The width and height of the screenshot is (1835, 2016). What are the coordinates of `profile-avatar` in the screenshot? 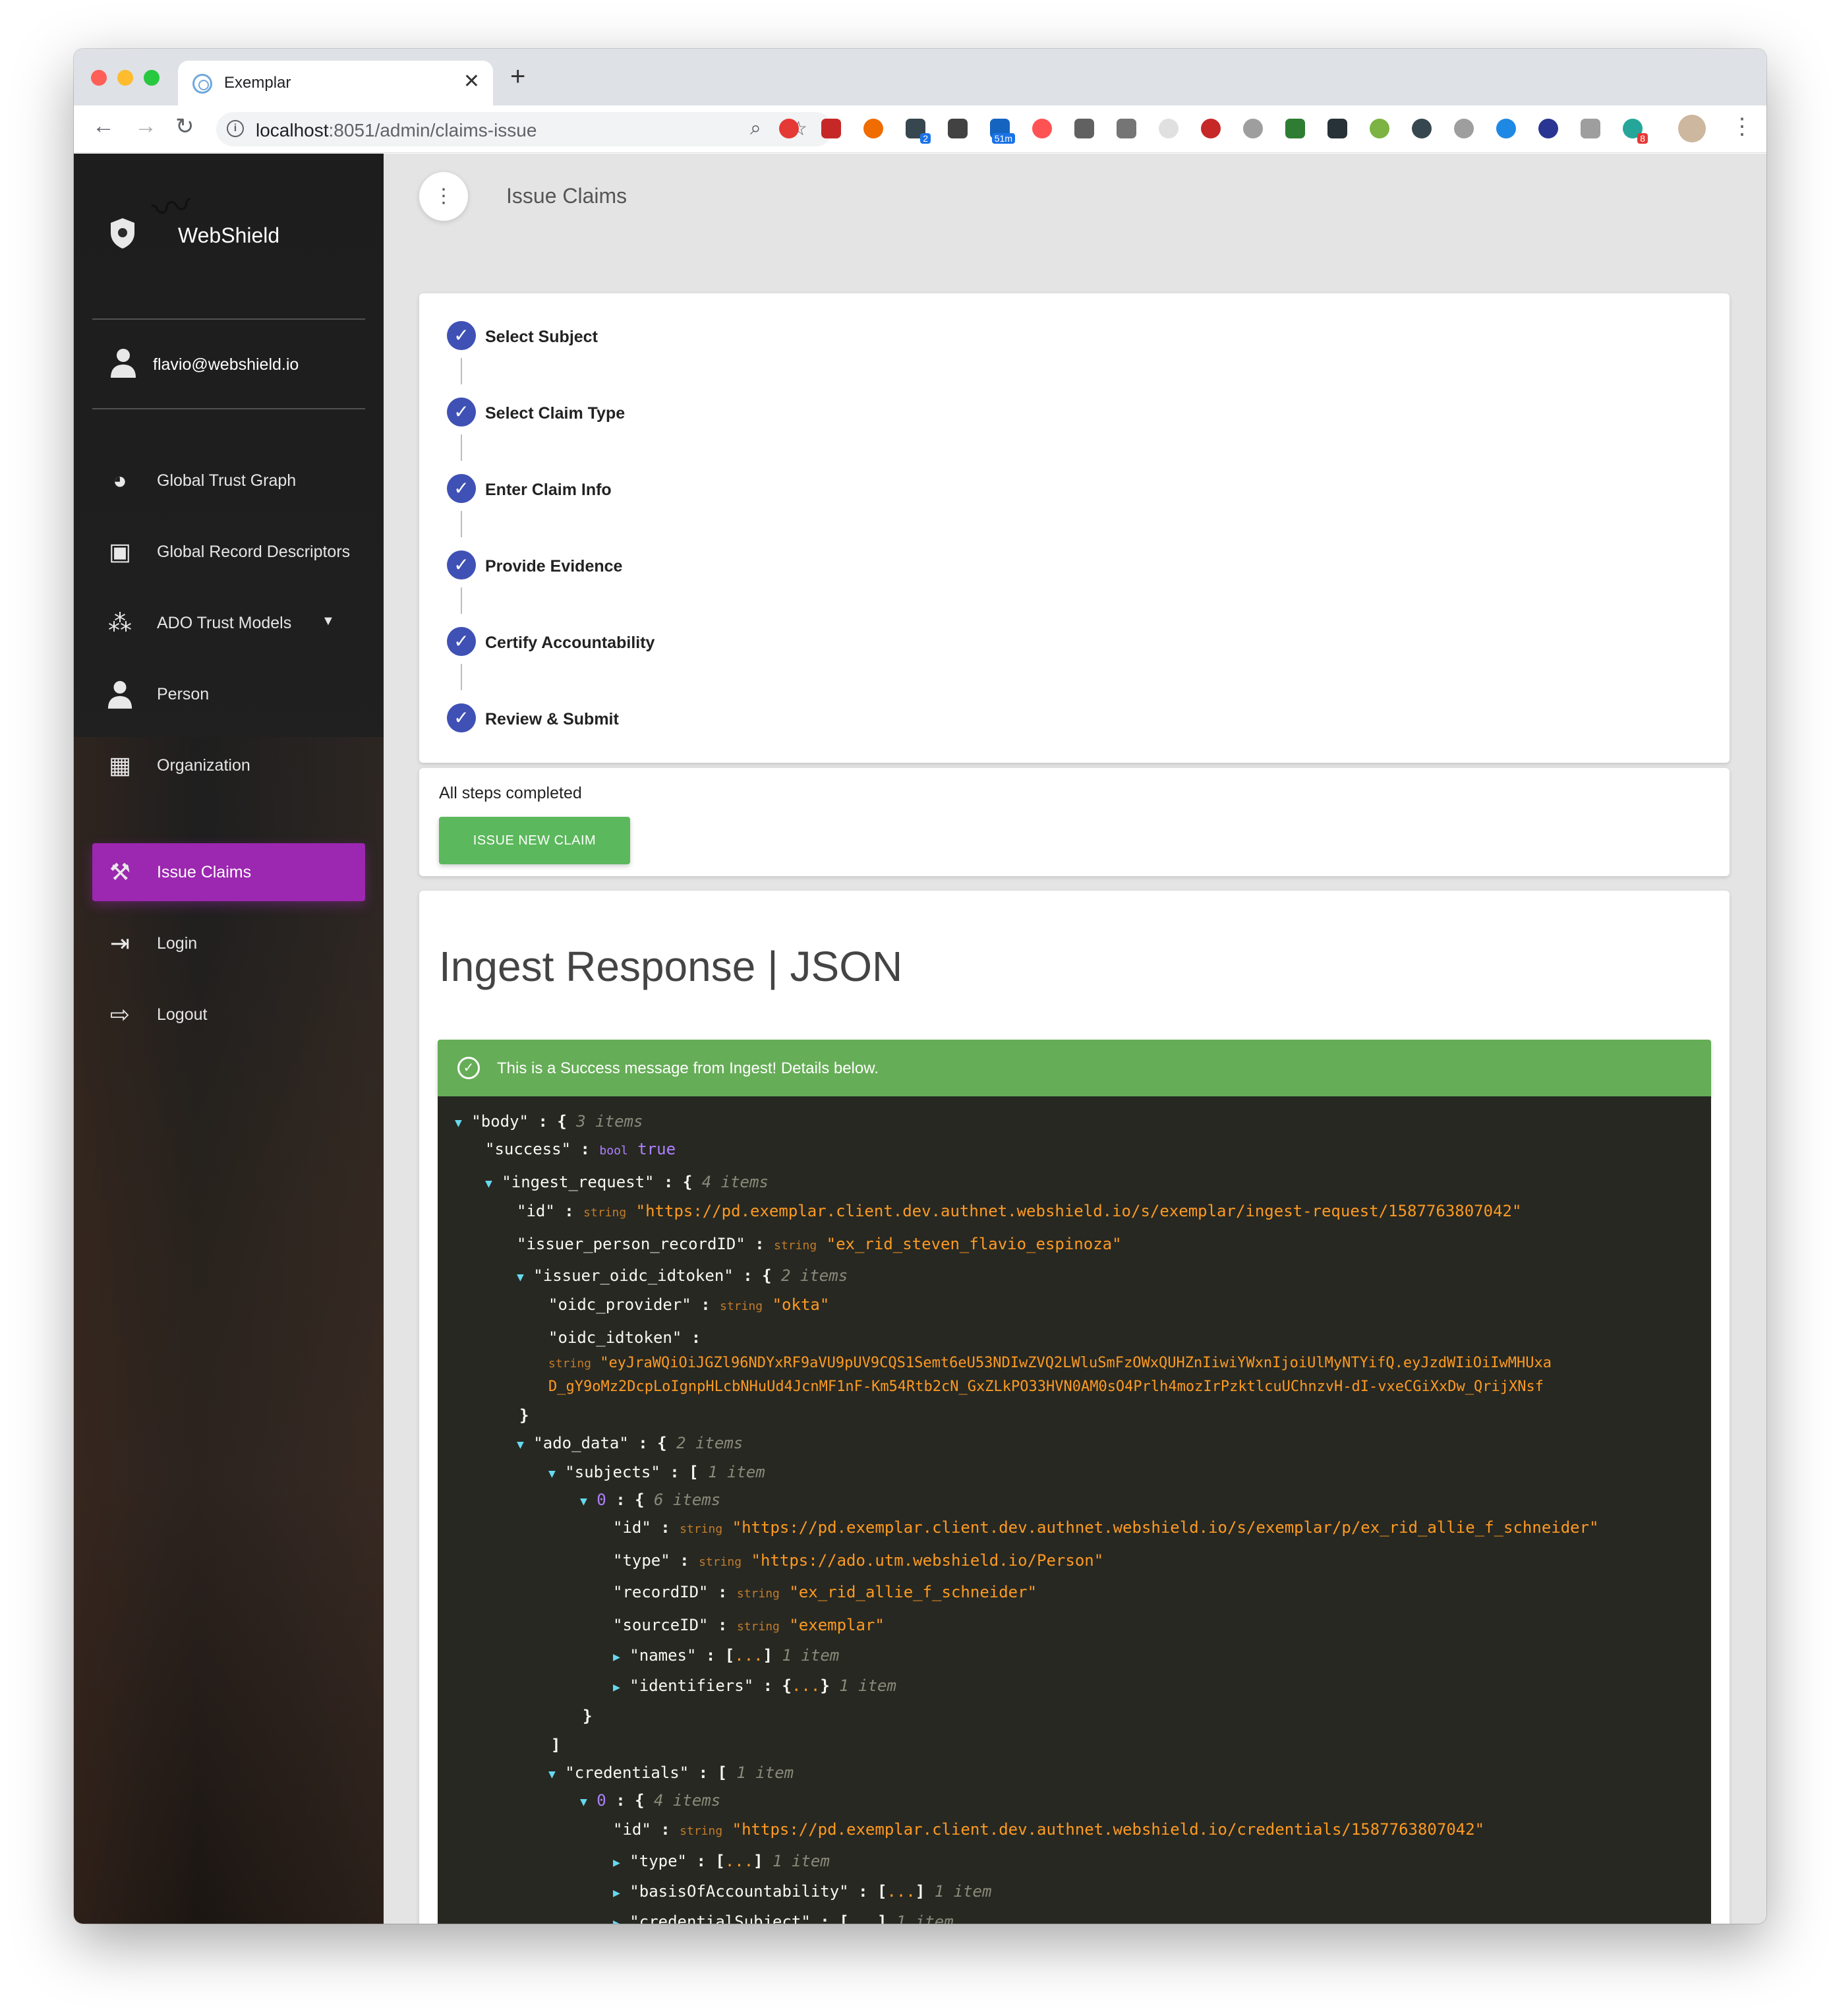 It's located at (1692, 128).